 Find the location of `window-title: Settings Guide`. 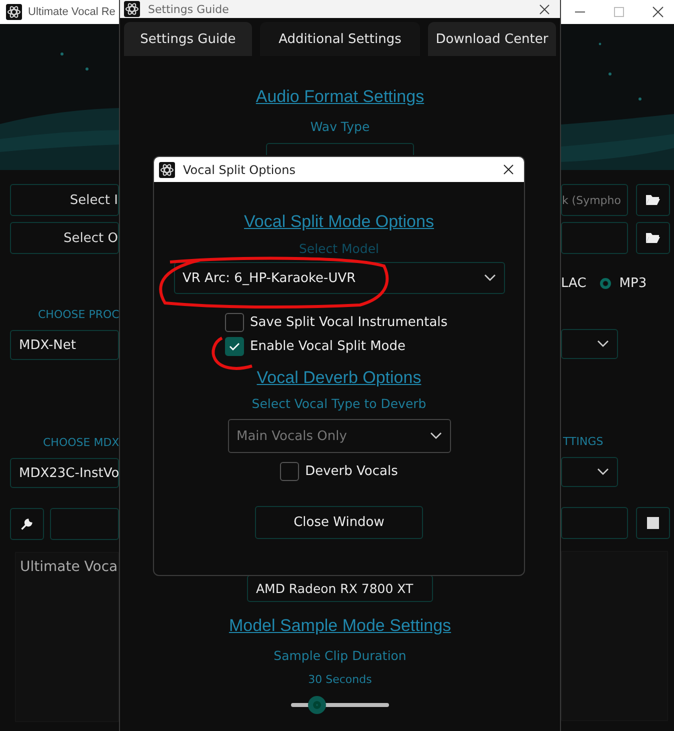

window-title: Settings Guide is located at coordinates (188, 9).